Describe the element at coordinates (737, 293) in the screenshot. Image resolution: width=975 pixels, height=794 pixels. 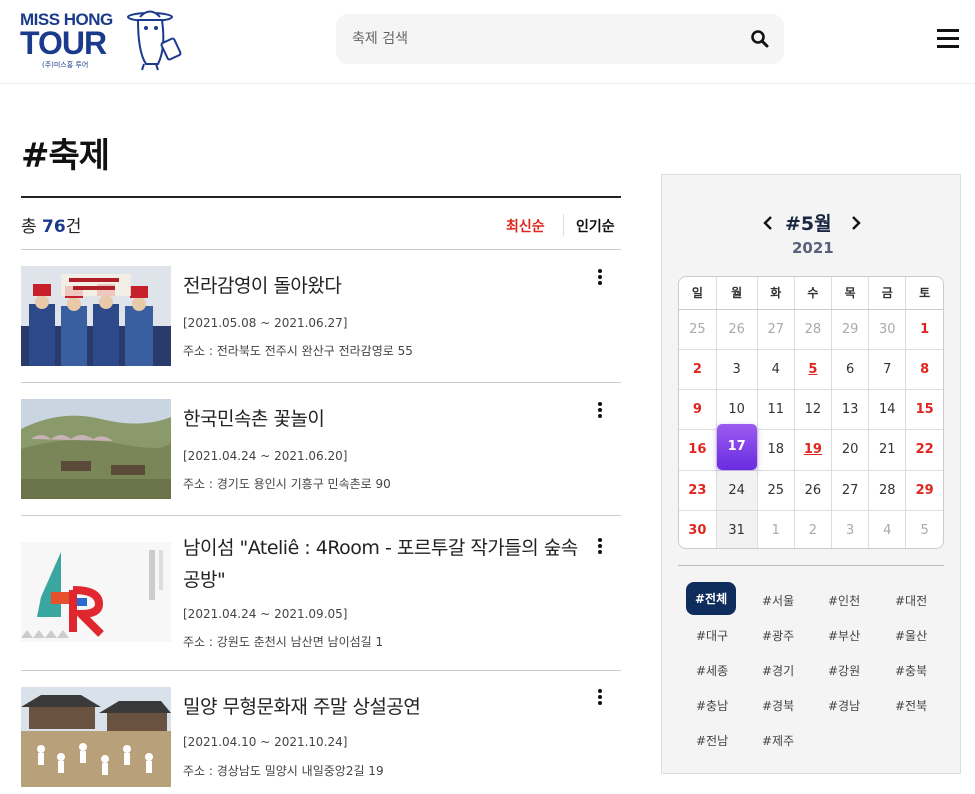
I see `weekday-label: 월` at that location.